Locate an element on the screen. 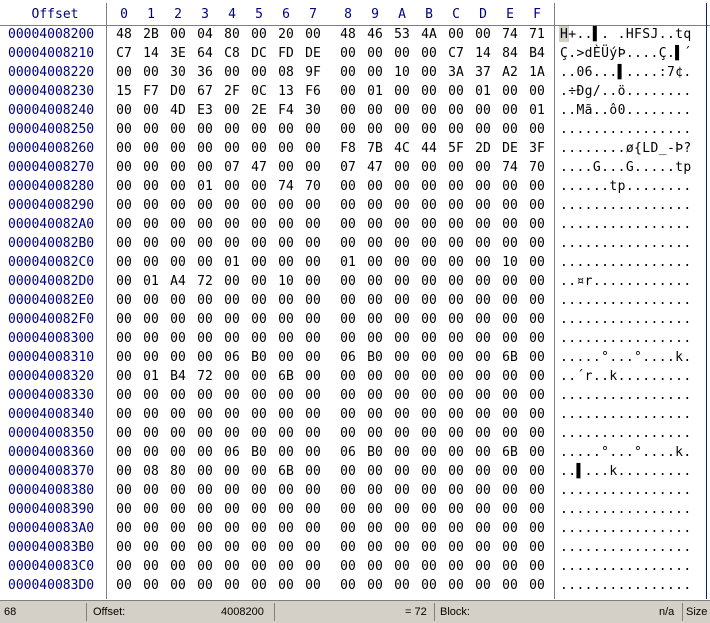 The image size is (710, 623). hex-byte: 3A is located at coordinates (456, 72).